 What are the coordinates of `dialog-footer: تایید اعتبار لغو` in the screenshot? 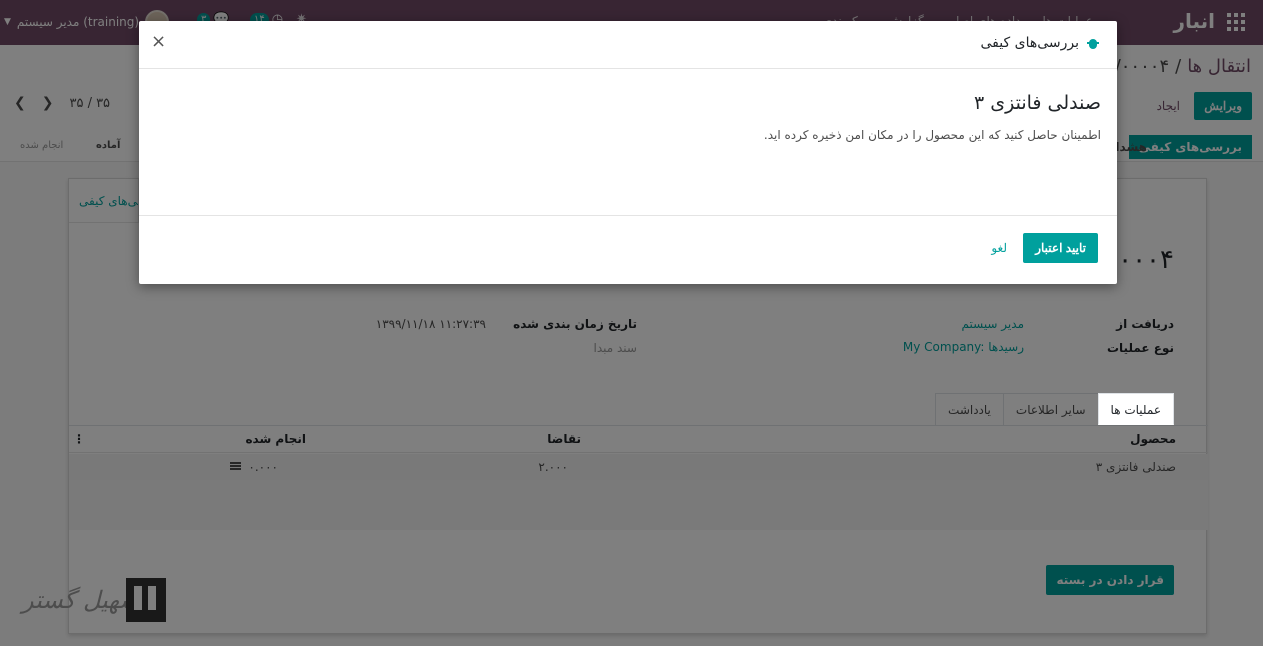 It's located at (628, 249).